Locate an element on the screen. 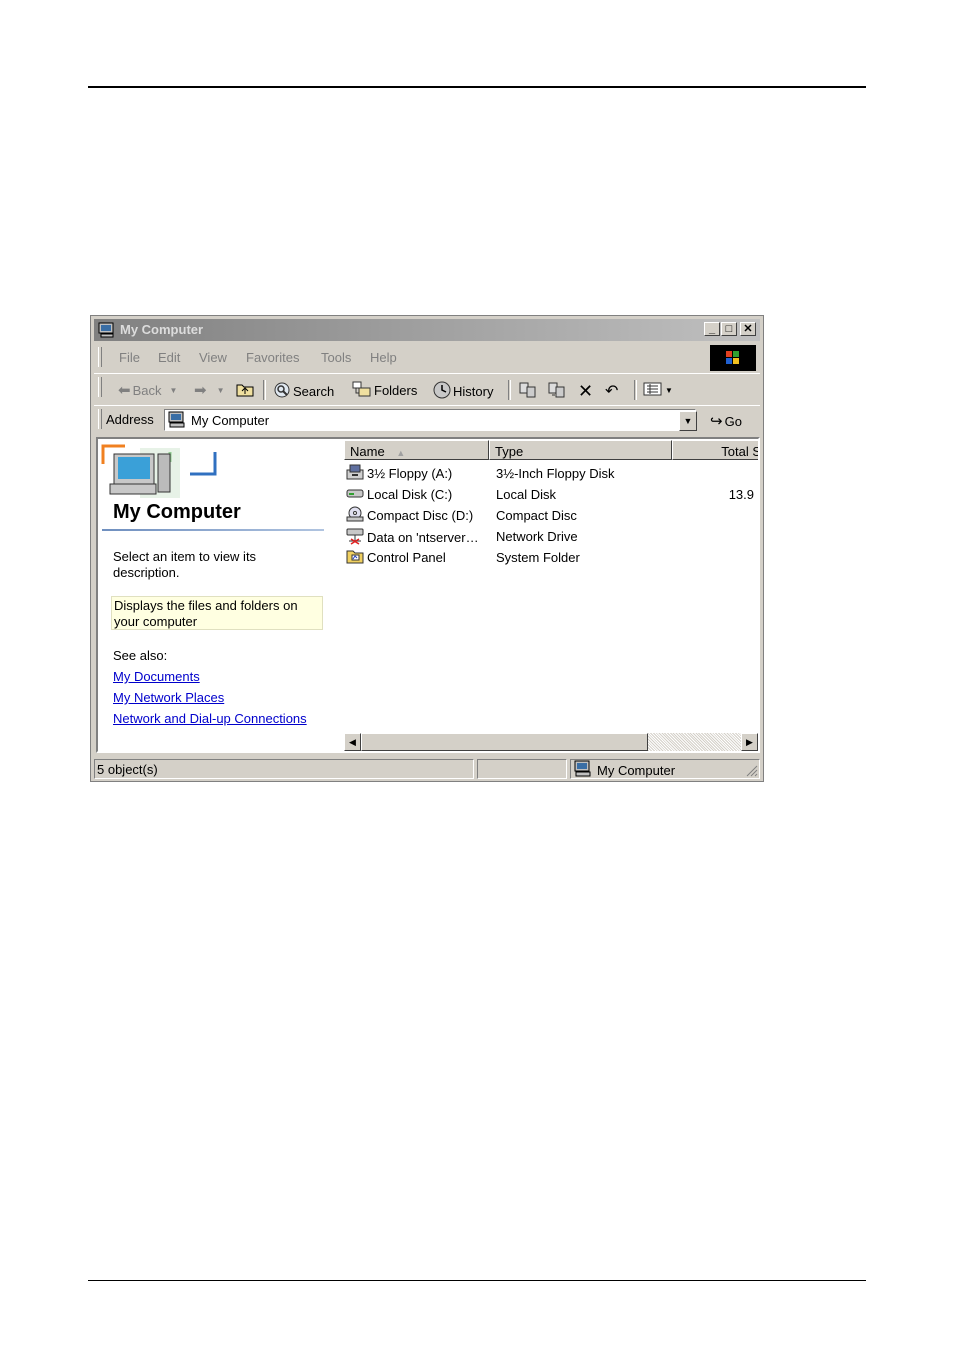 This screenshot has height=1350, width=954. scroll-thumb is located at coordinates (504, 742).